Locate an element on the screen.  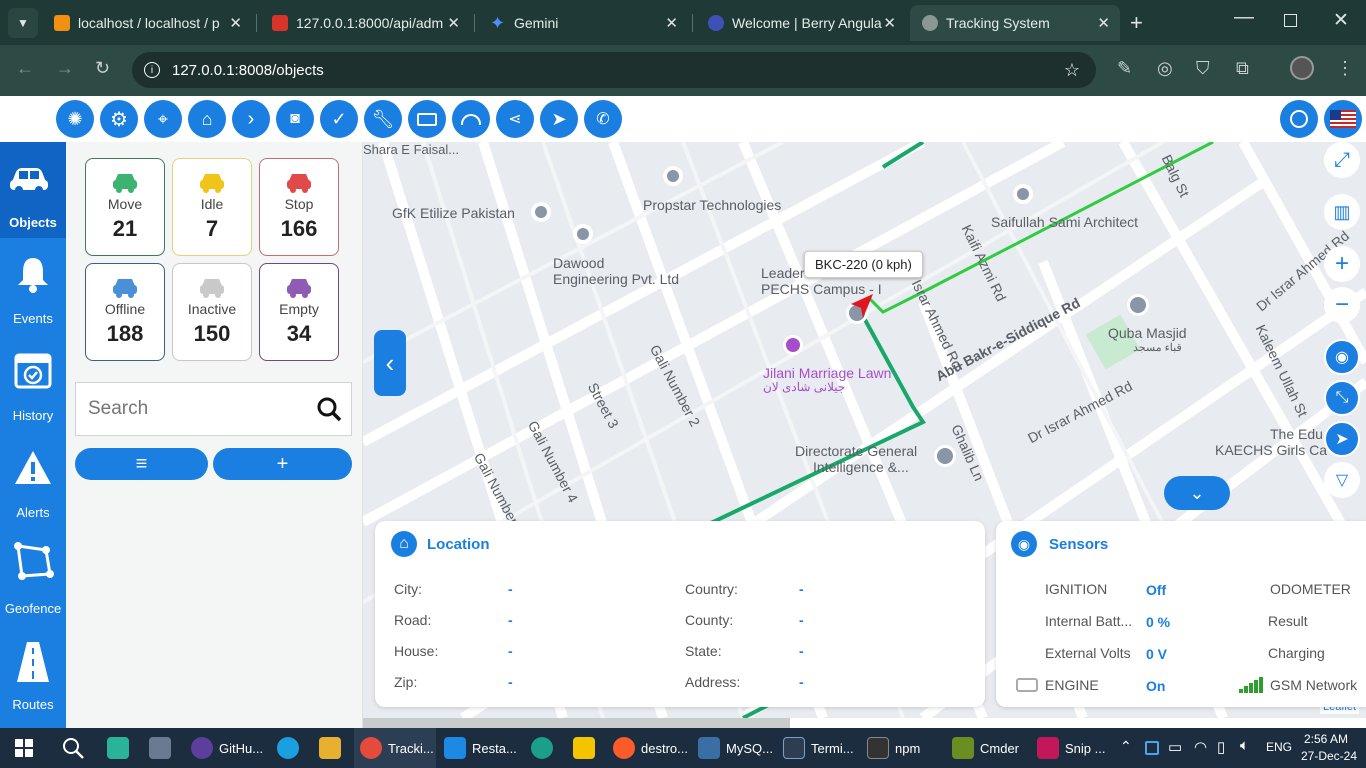
tools-button: 🔧︎ is located at coordinates (383, 119).